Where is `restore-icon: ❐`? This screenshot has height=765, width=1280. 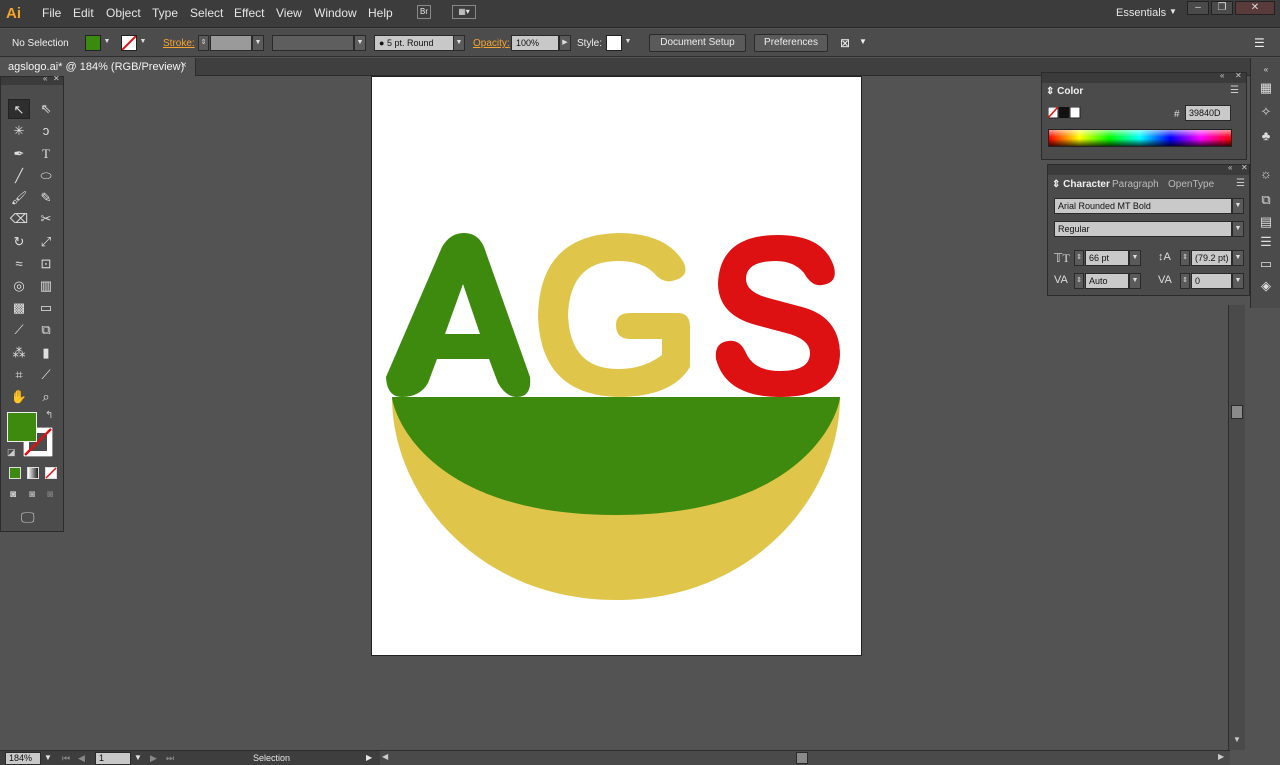 restore-icon: ❐ is located at coordinates (1222, 8).